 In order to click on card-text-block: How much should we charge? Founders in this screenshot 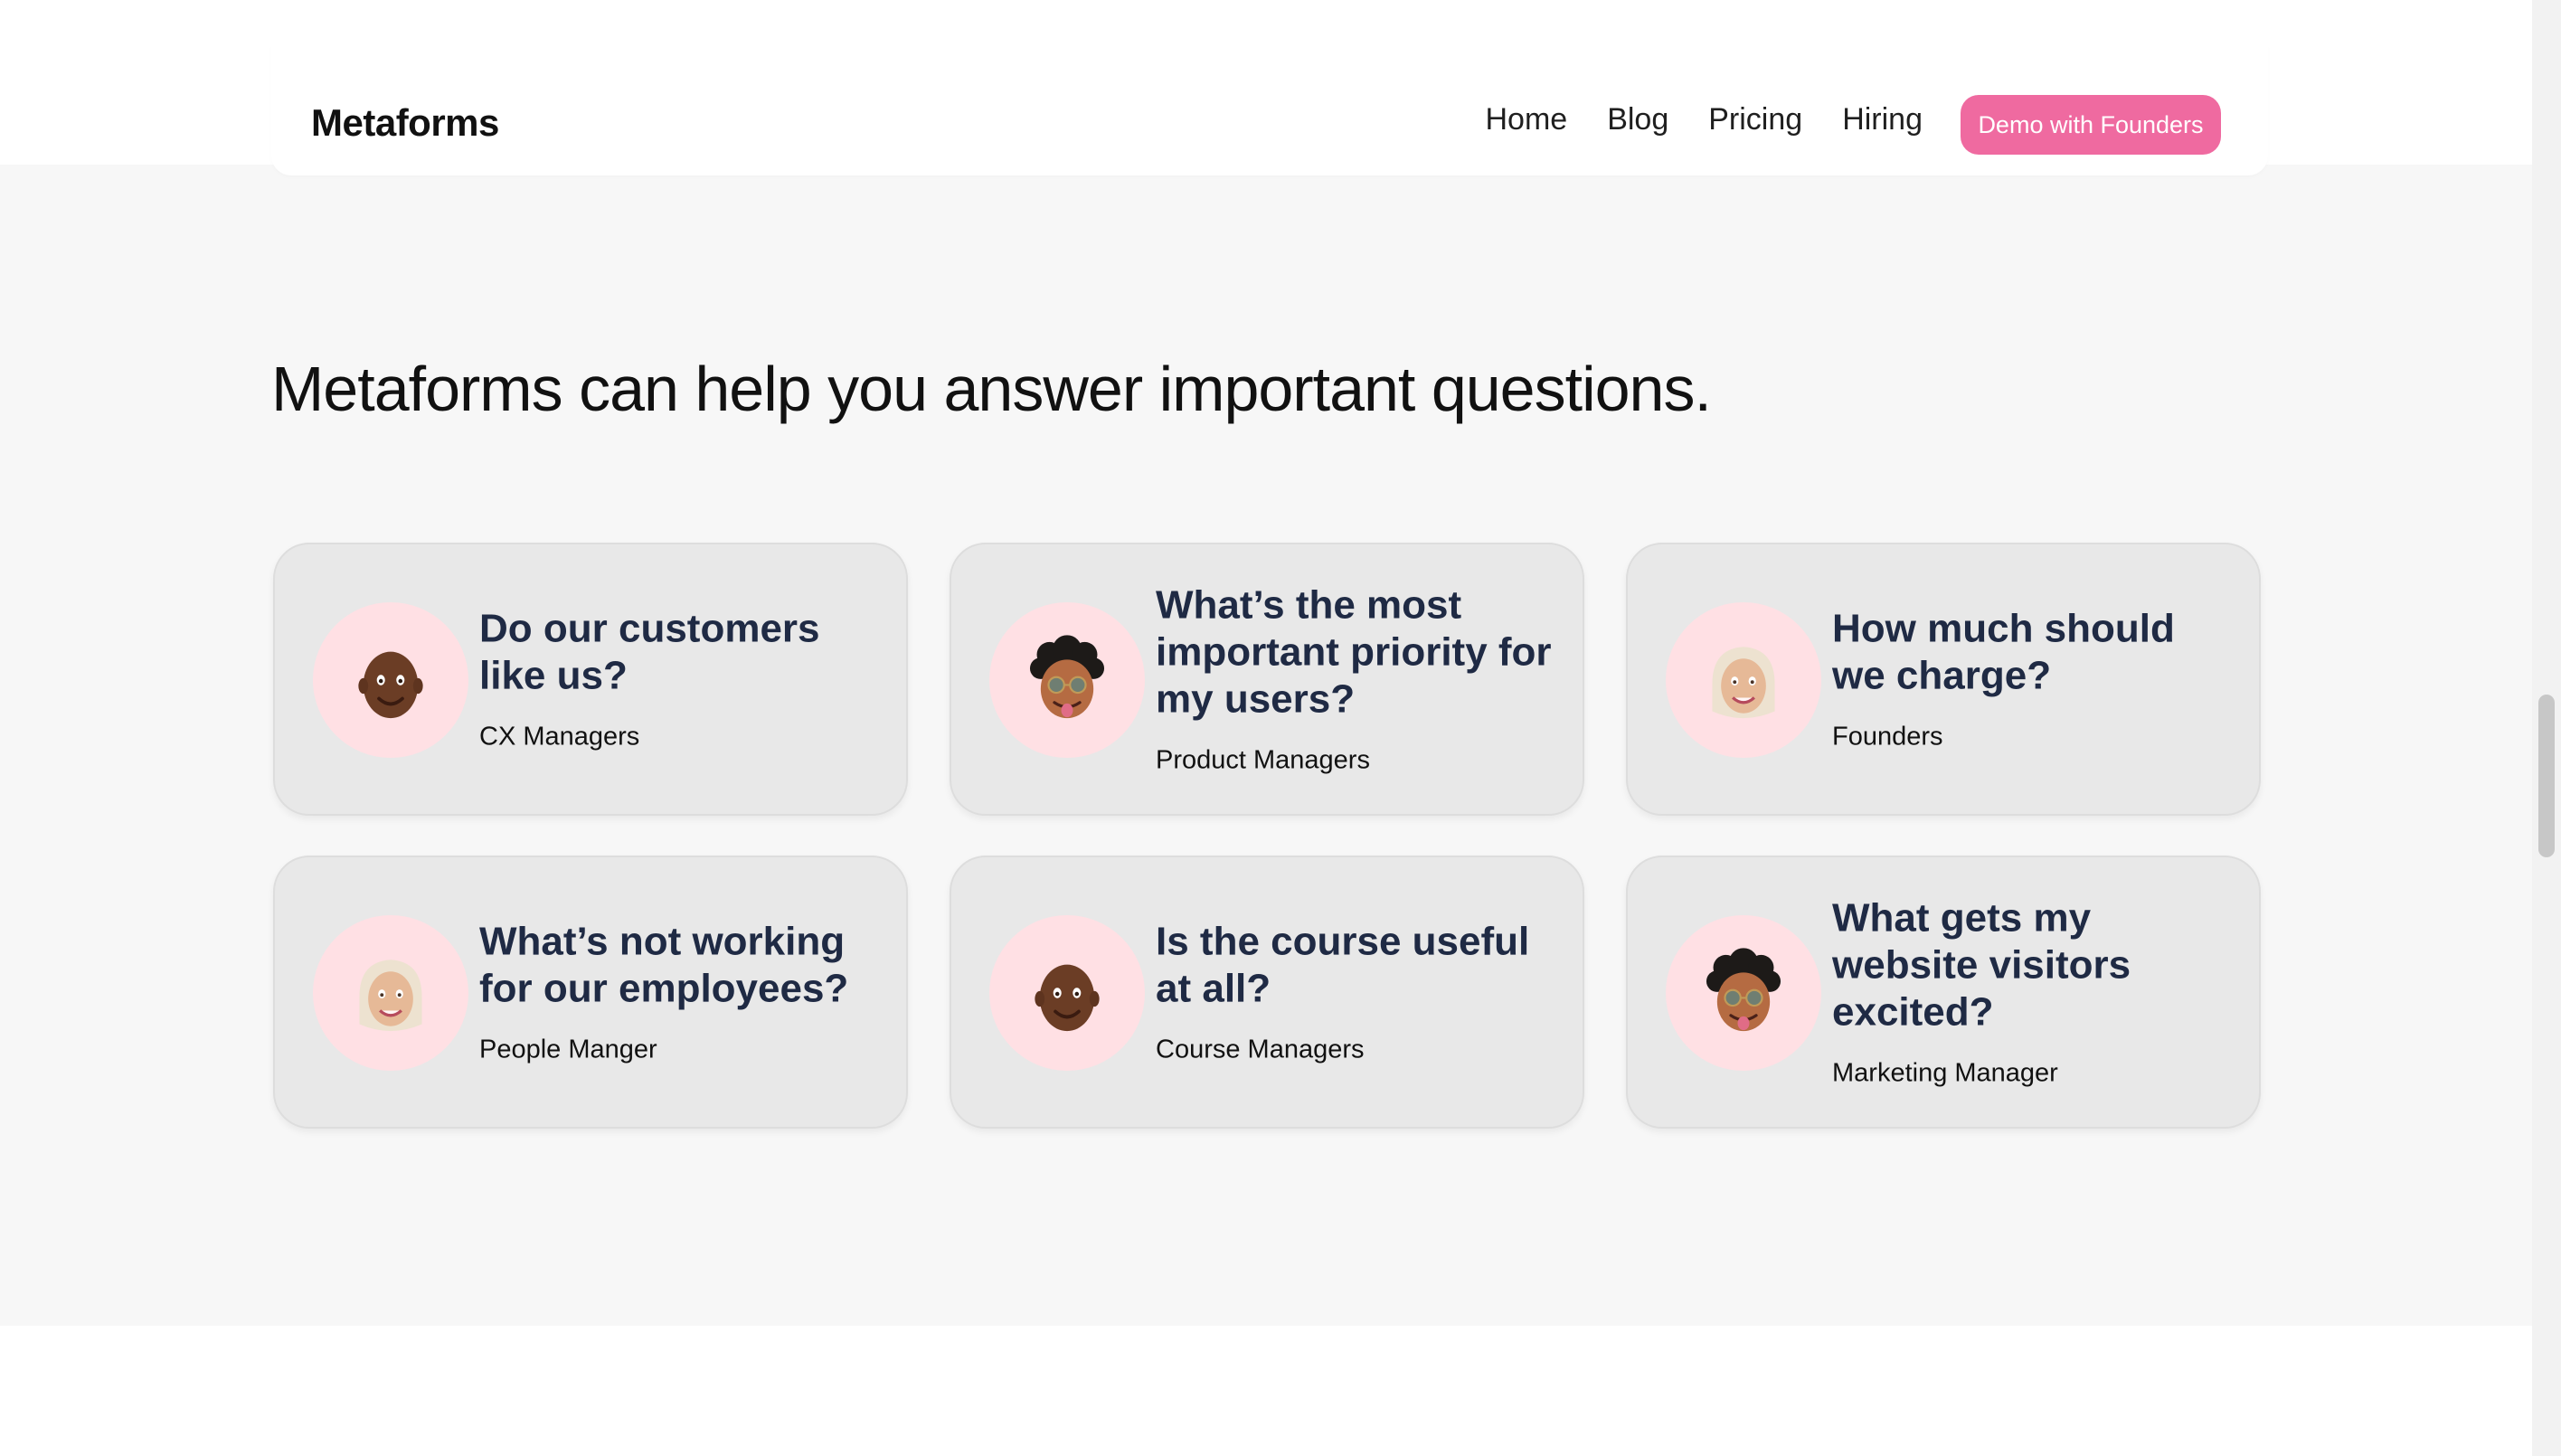, I will do `click(2031, 680)`.